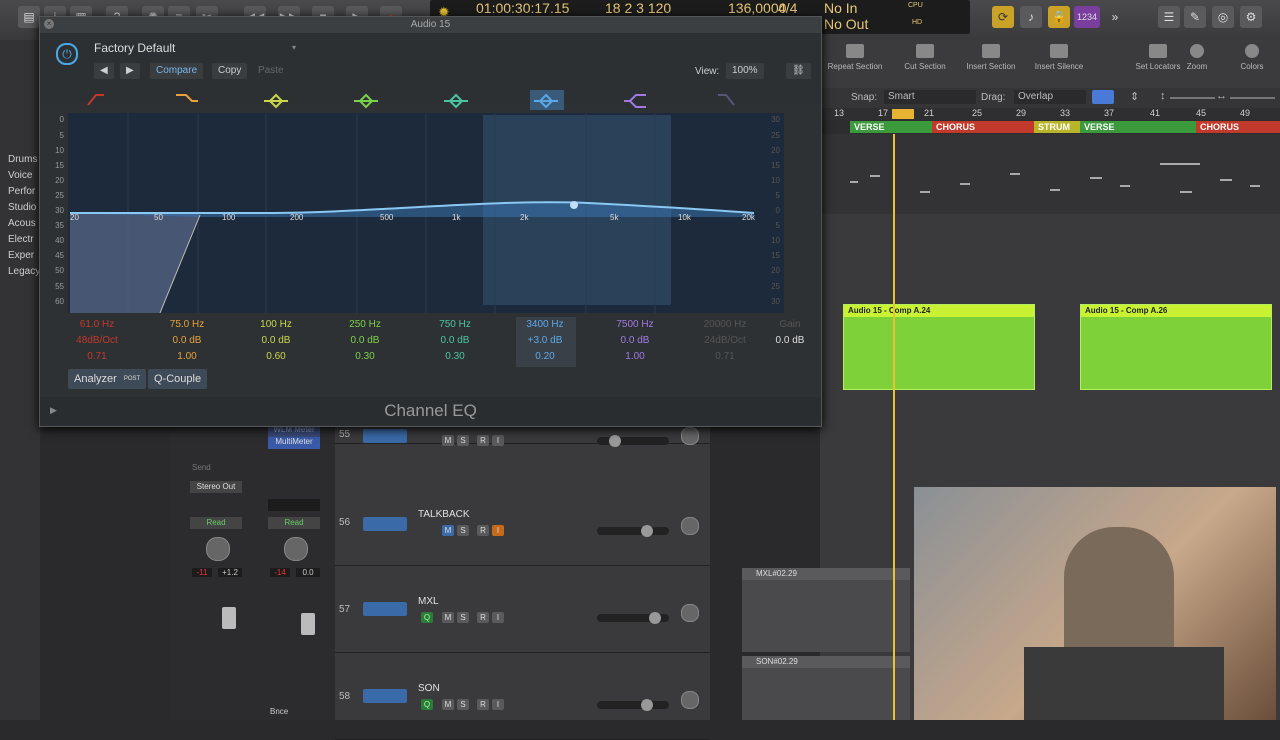 This screenshot has height=740, width=1280. I want to click on band-1-freq: 61.0 Hz, so click(97, 324).